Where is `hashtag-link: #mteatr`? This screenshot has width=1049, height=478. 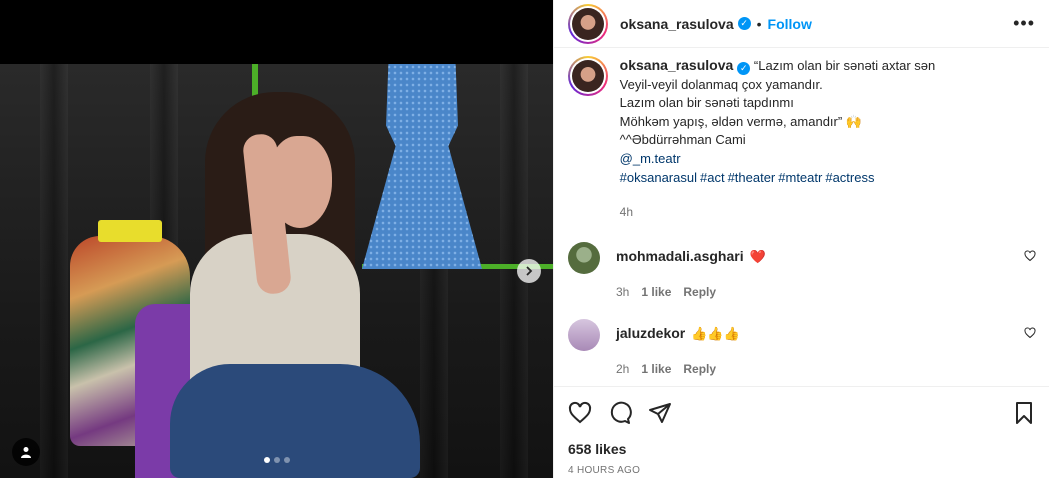 hashtag-link: #mteatr is located at coordinates (800, 177).